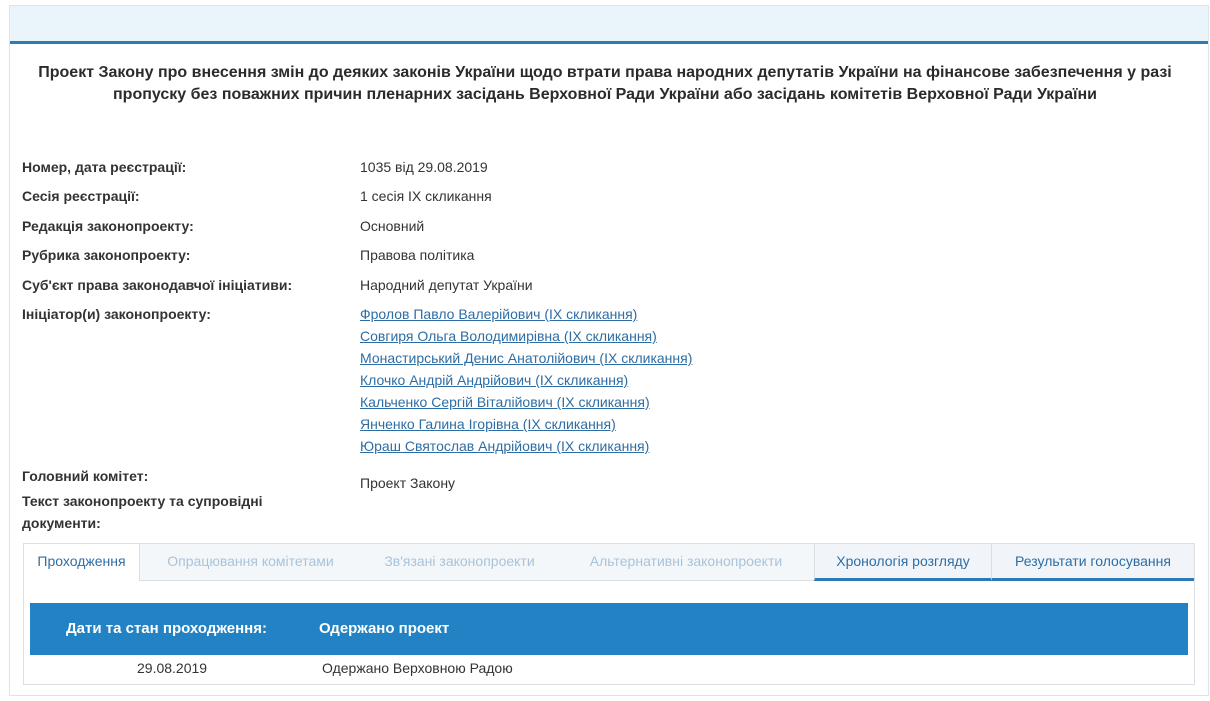  What do you see at coordinates (172, 668) in the screenshot?
I see `row-date: 29.08.2019` at bounding box center [172, 668].